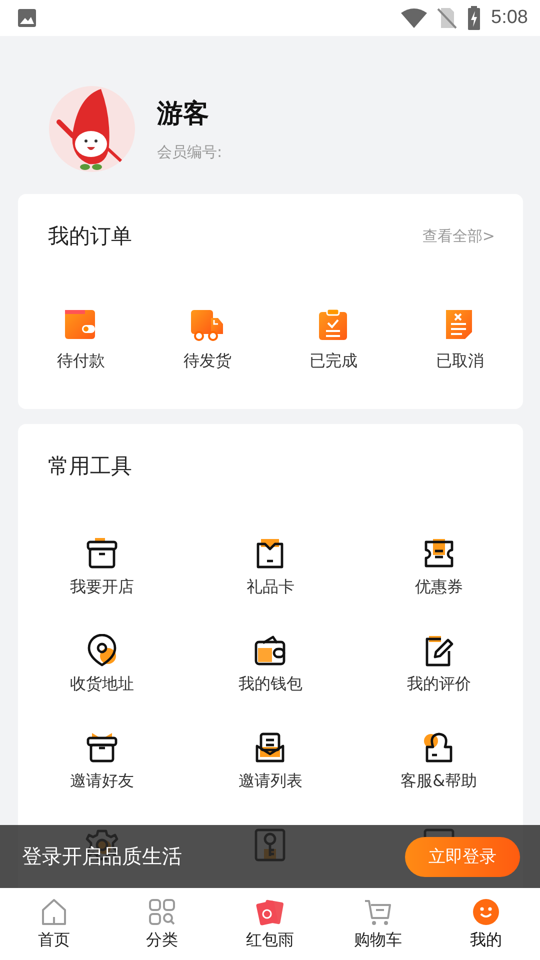 The width and height of the screenshot is (540, 960). I want to click on tool-button: 邀请列表, so click(270, 761).